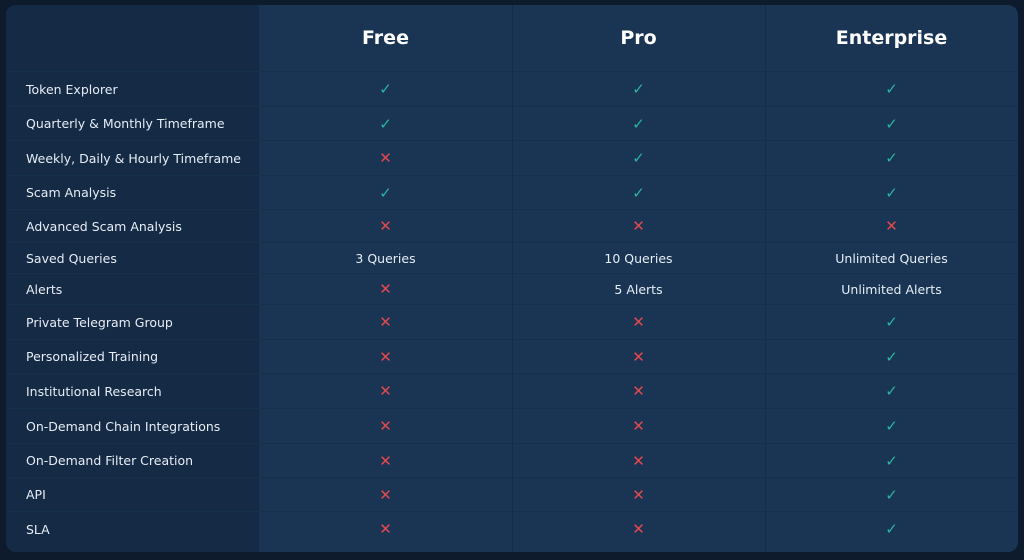 The width and height of the screenshot is (1024, 560). Describe the element at coordinates (891, 38) in the screenshot. I see `plan-header-enterprise: Enterprise` at that location.